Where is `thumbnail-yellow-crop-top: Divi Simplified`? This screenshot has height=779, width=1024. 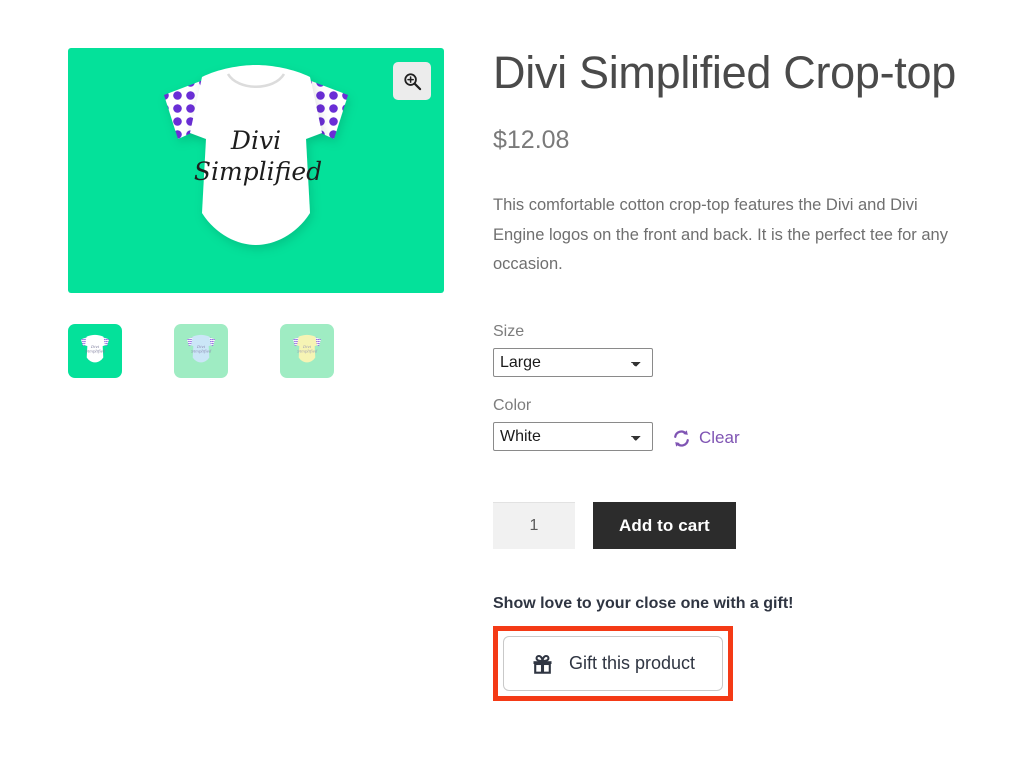
thumbnail-yellow-crop-top: Divi Simplified is located at coordinates (307, 351).